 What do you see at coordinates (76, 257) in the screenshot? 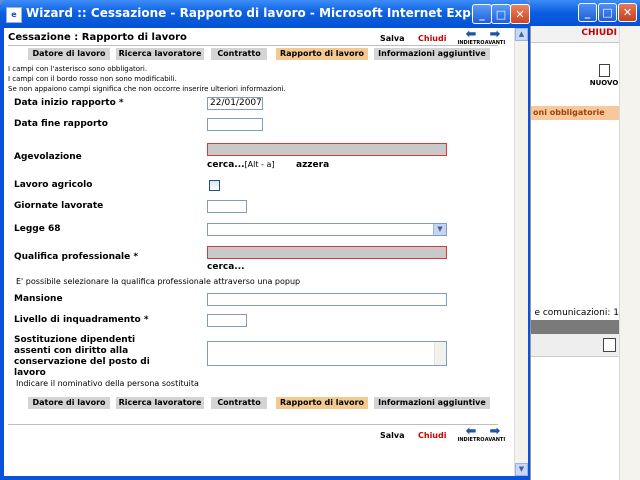
I see `qualifica-label: Qualifica professionale *` at bounding box center [76, 257].